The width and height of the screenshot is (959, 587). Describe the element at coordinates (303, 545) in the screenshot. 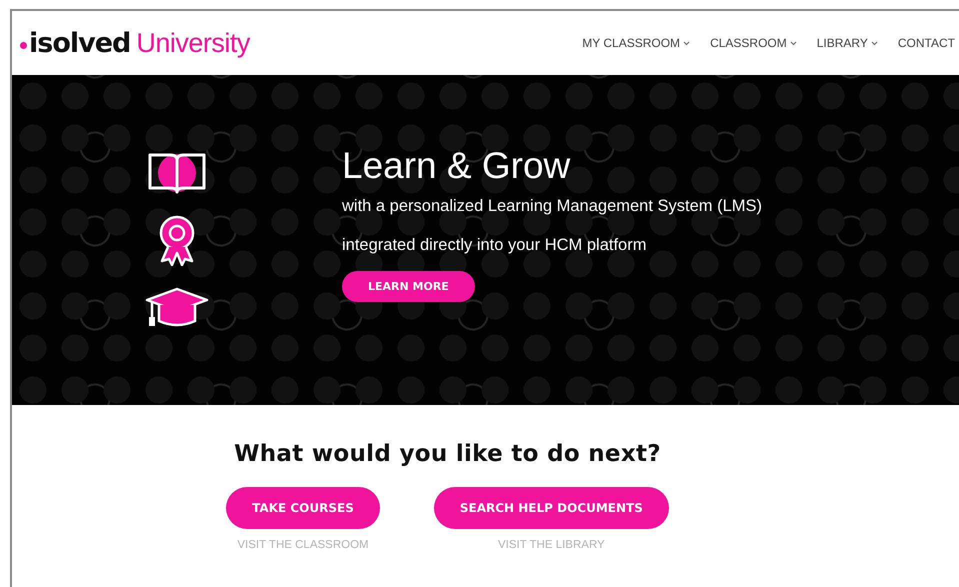

I see `caption-link: VISIT THE CLASSROOM` at that location.